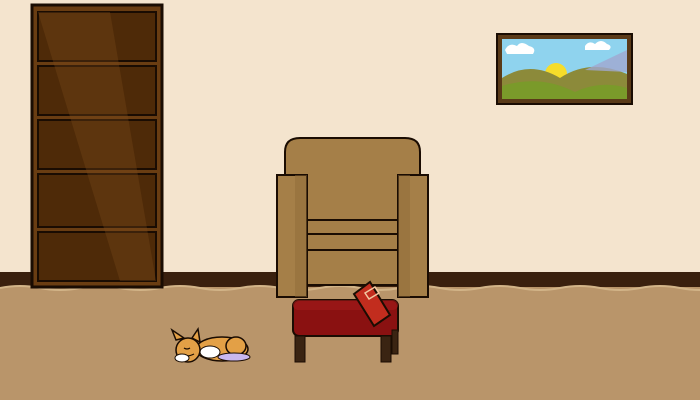  Describe the element at coordinates (97, 146) in the screenshot. I see `bookshelf` at that location.